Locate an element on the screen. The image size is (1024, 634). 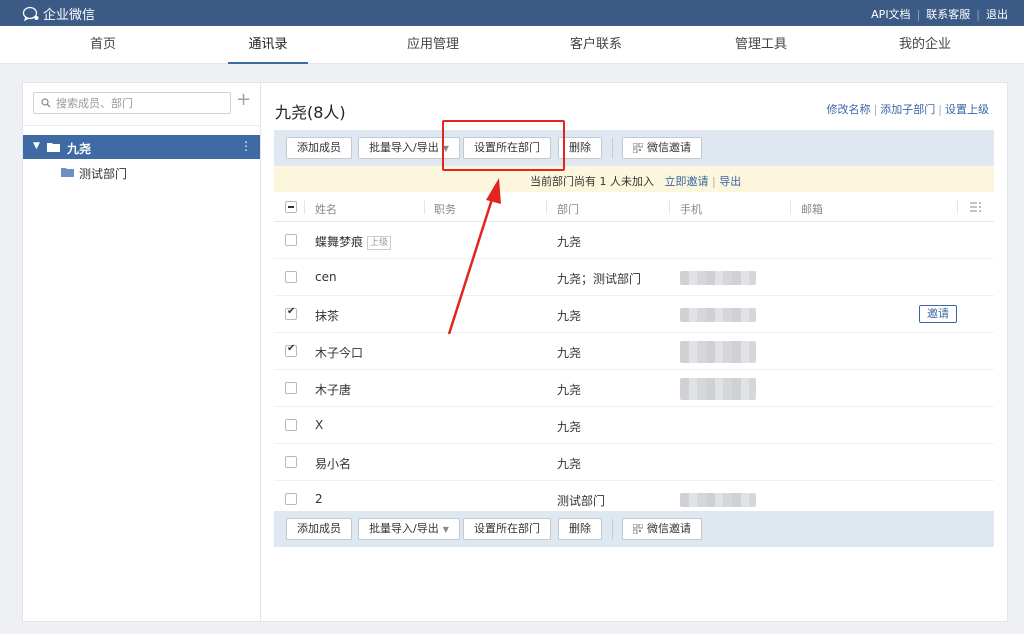
add-member-label: 添加成员 is located at coordinates (319, 528).